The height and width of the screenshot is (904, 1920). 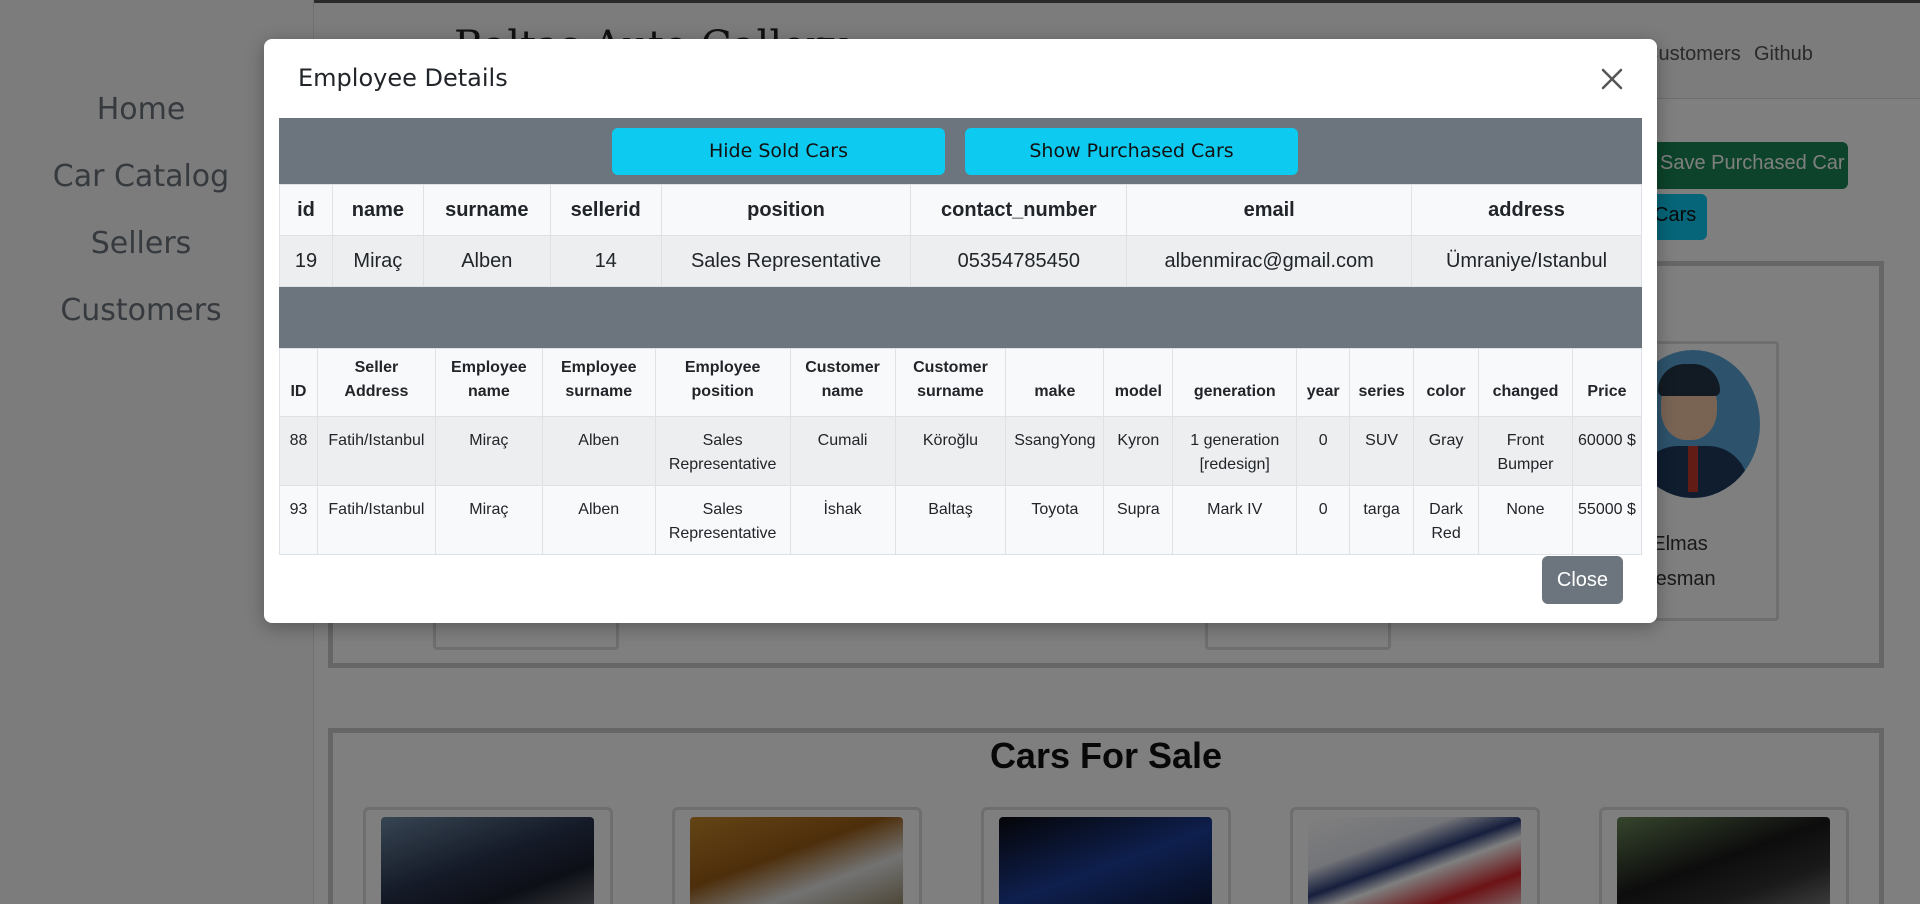 What do you see at coordinates (842, 382) in the screenshot?
I see `column-header: Customer name` at bounding box center [842, 382].